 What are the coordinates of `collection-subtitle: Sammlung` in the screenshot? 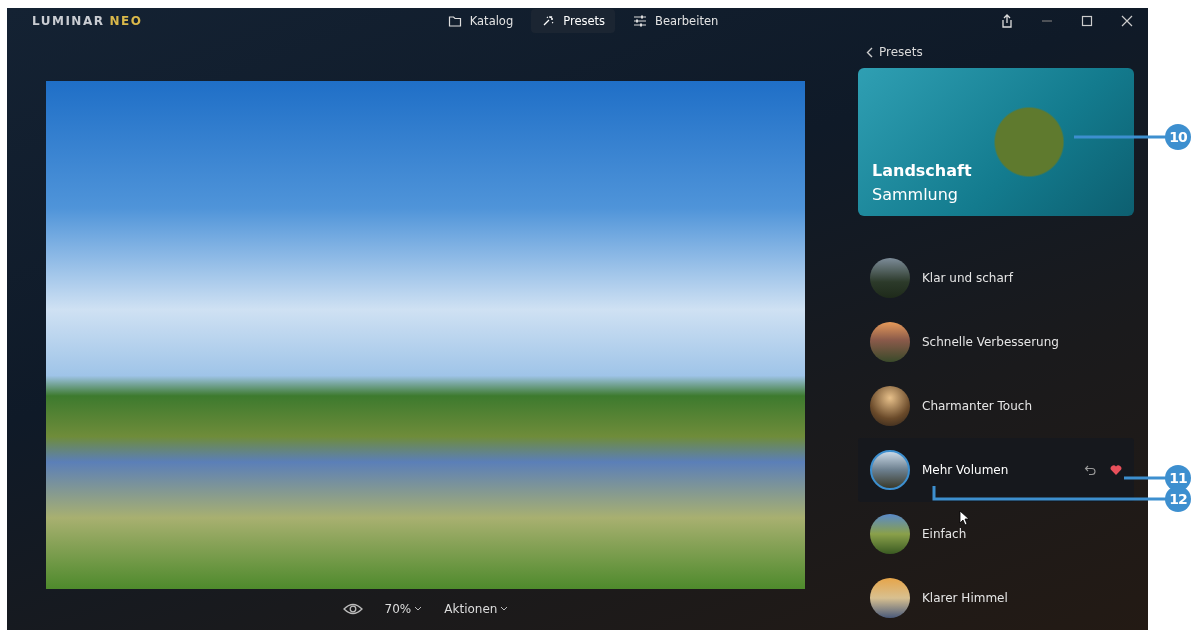 It's located at (915, 195).